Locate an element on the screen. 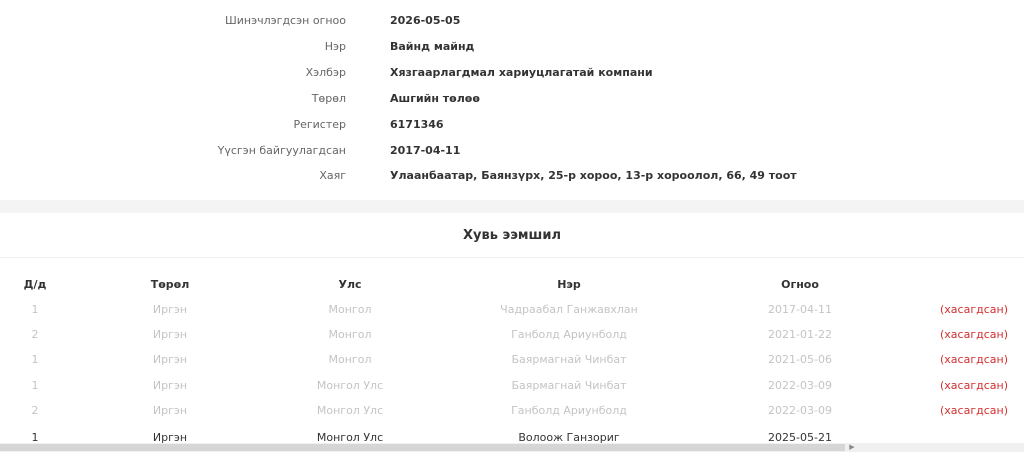 This screenshot has height=452, width=1024. scrollbar-thumb is located at coordinates (422, 447).